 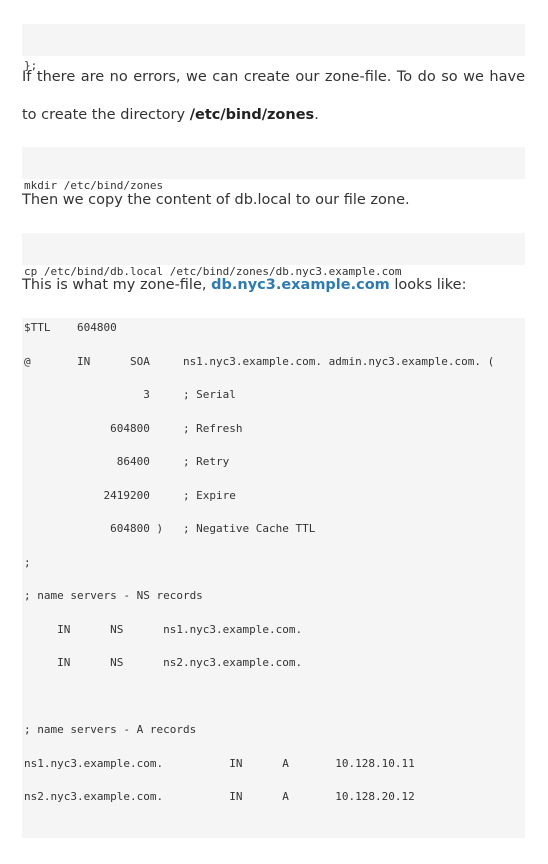 I want to click on zone-file-line: IN NS ns1.nyc3.example.com., so click(x=163, y=629).